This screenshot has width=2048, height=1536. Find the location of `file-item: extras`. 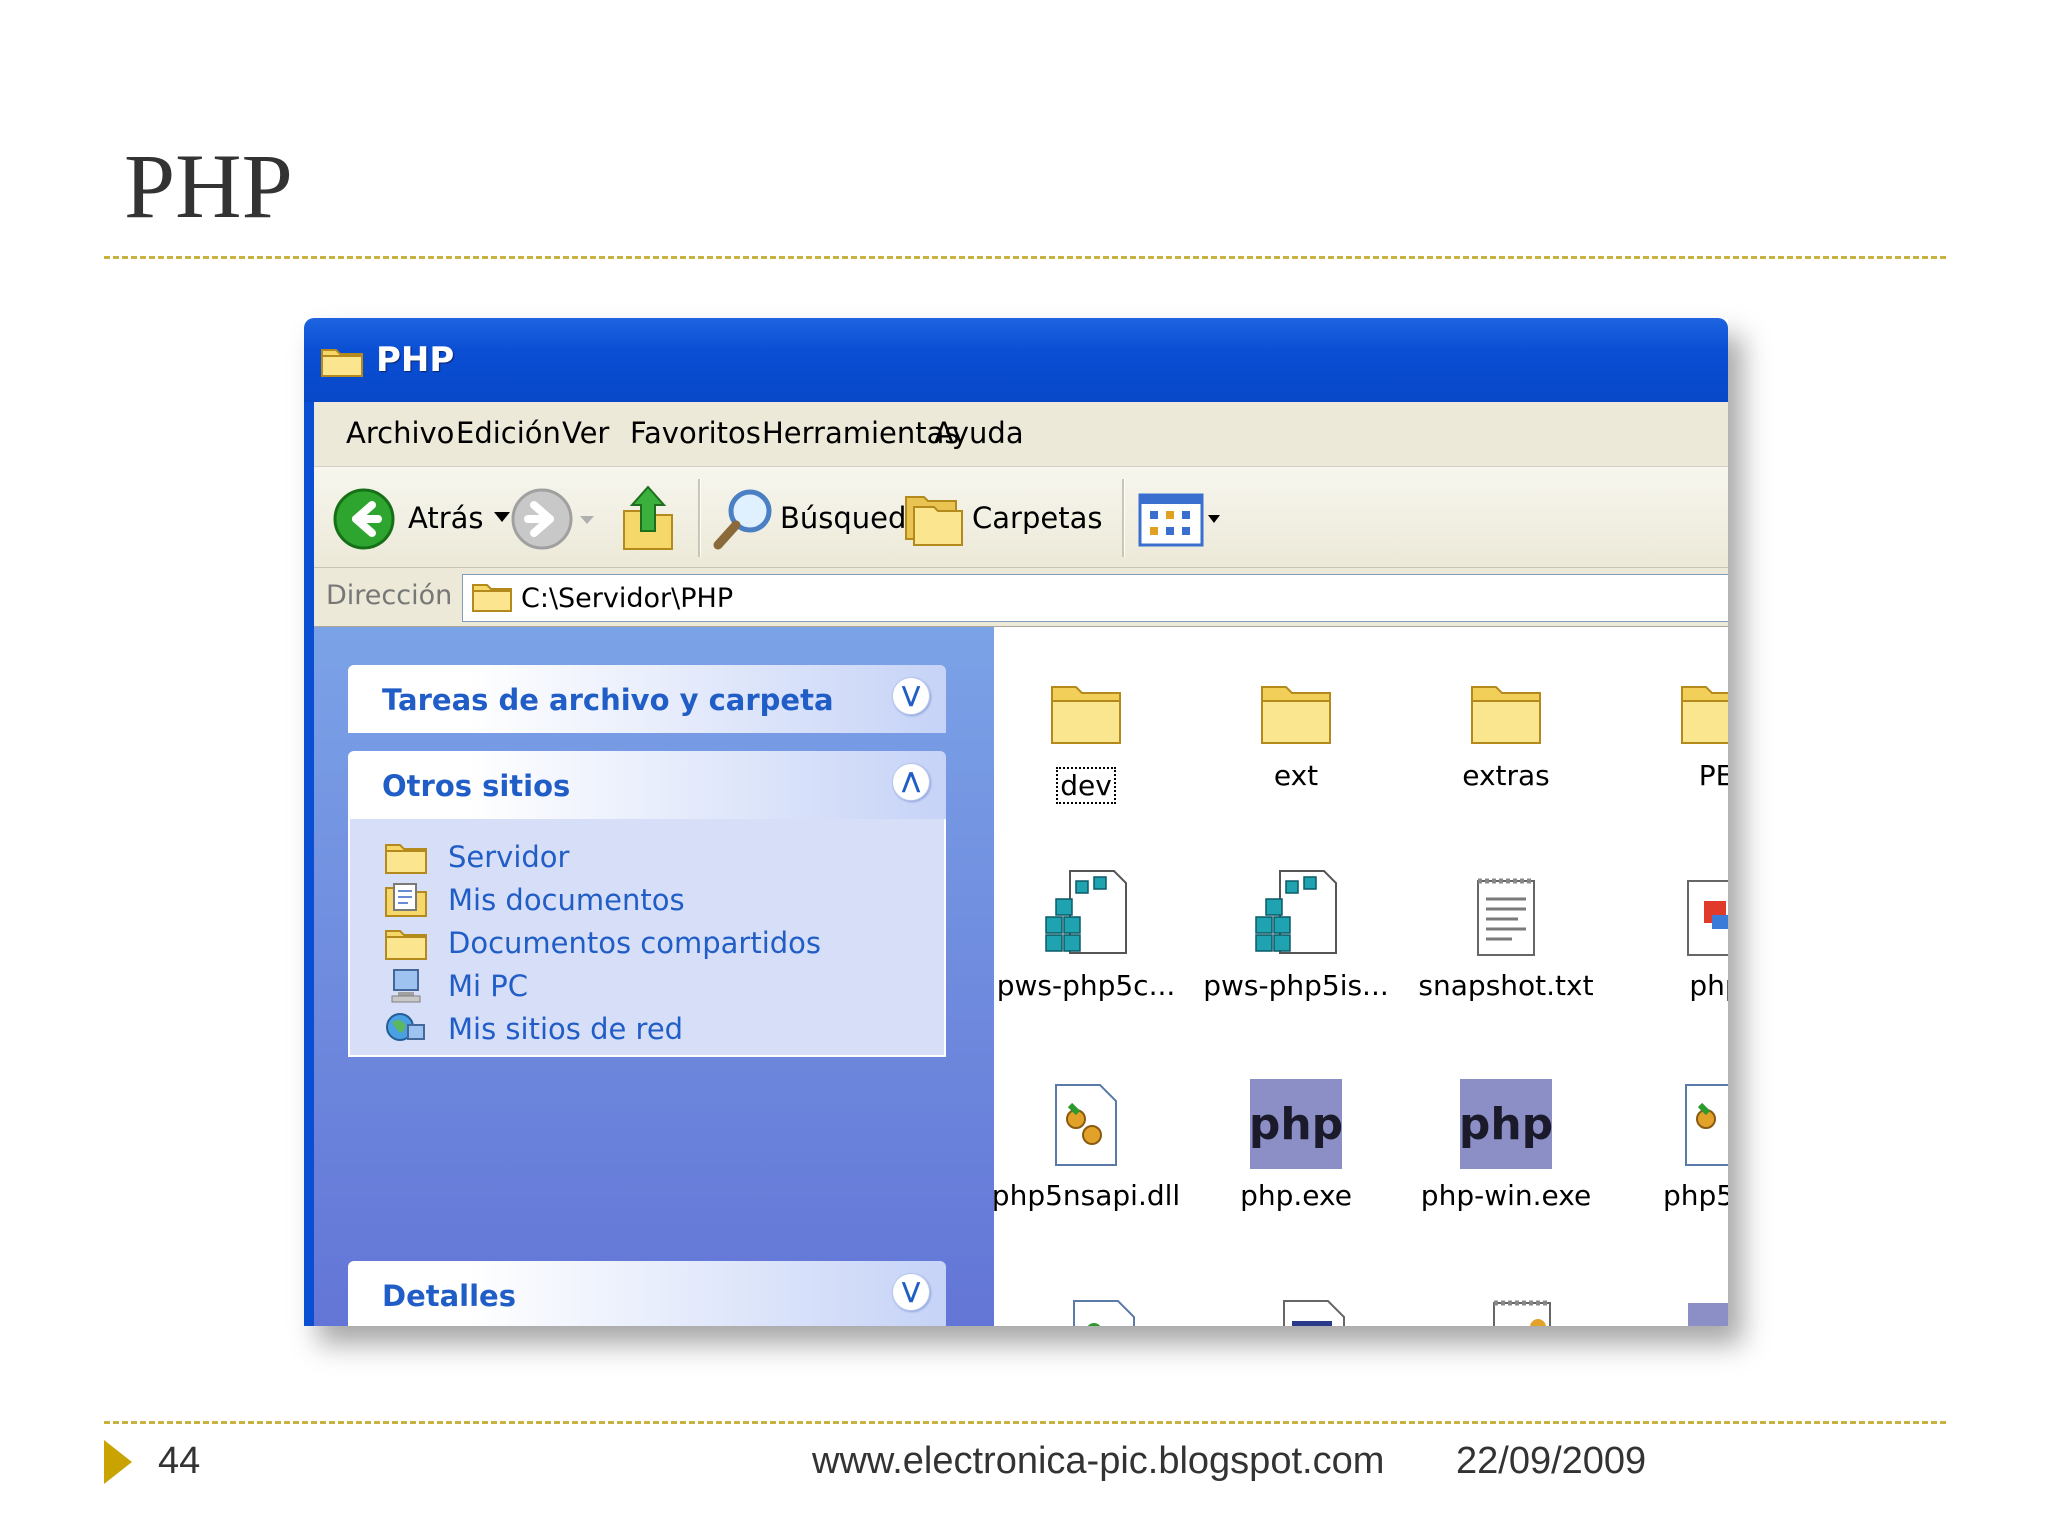

file-item: extras is located at coordinates (1506, 715).